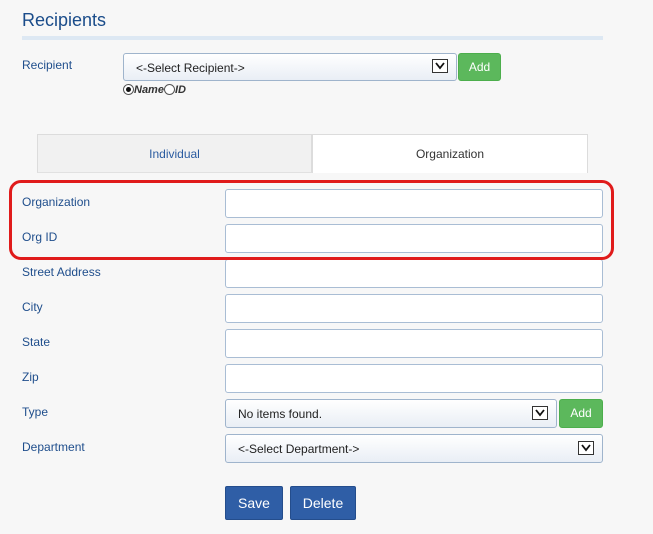  What do you see at coordinates (450, 153) in the screenshot?
I see `tab-organization: Organization` at bounding box center [450, 153].